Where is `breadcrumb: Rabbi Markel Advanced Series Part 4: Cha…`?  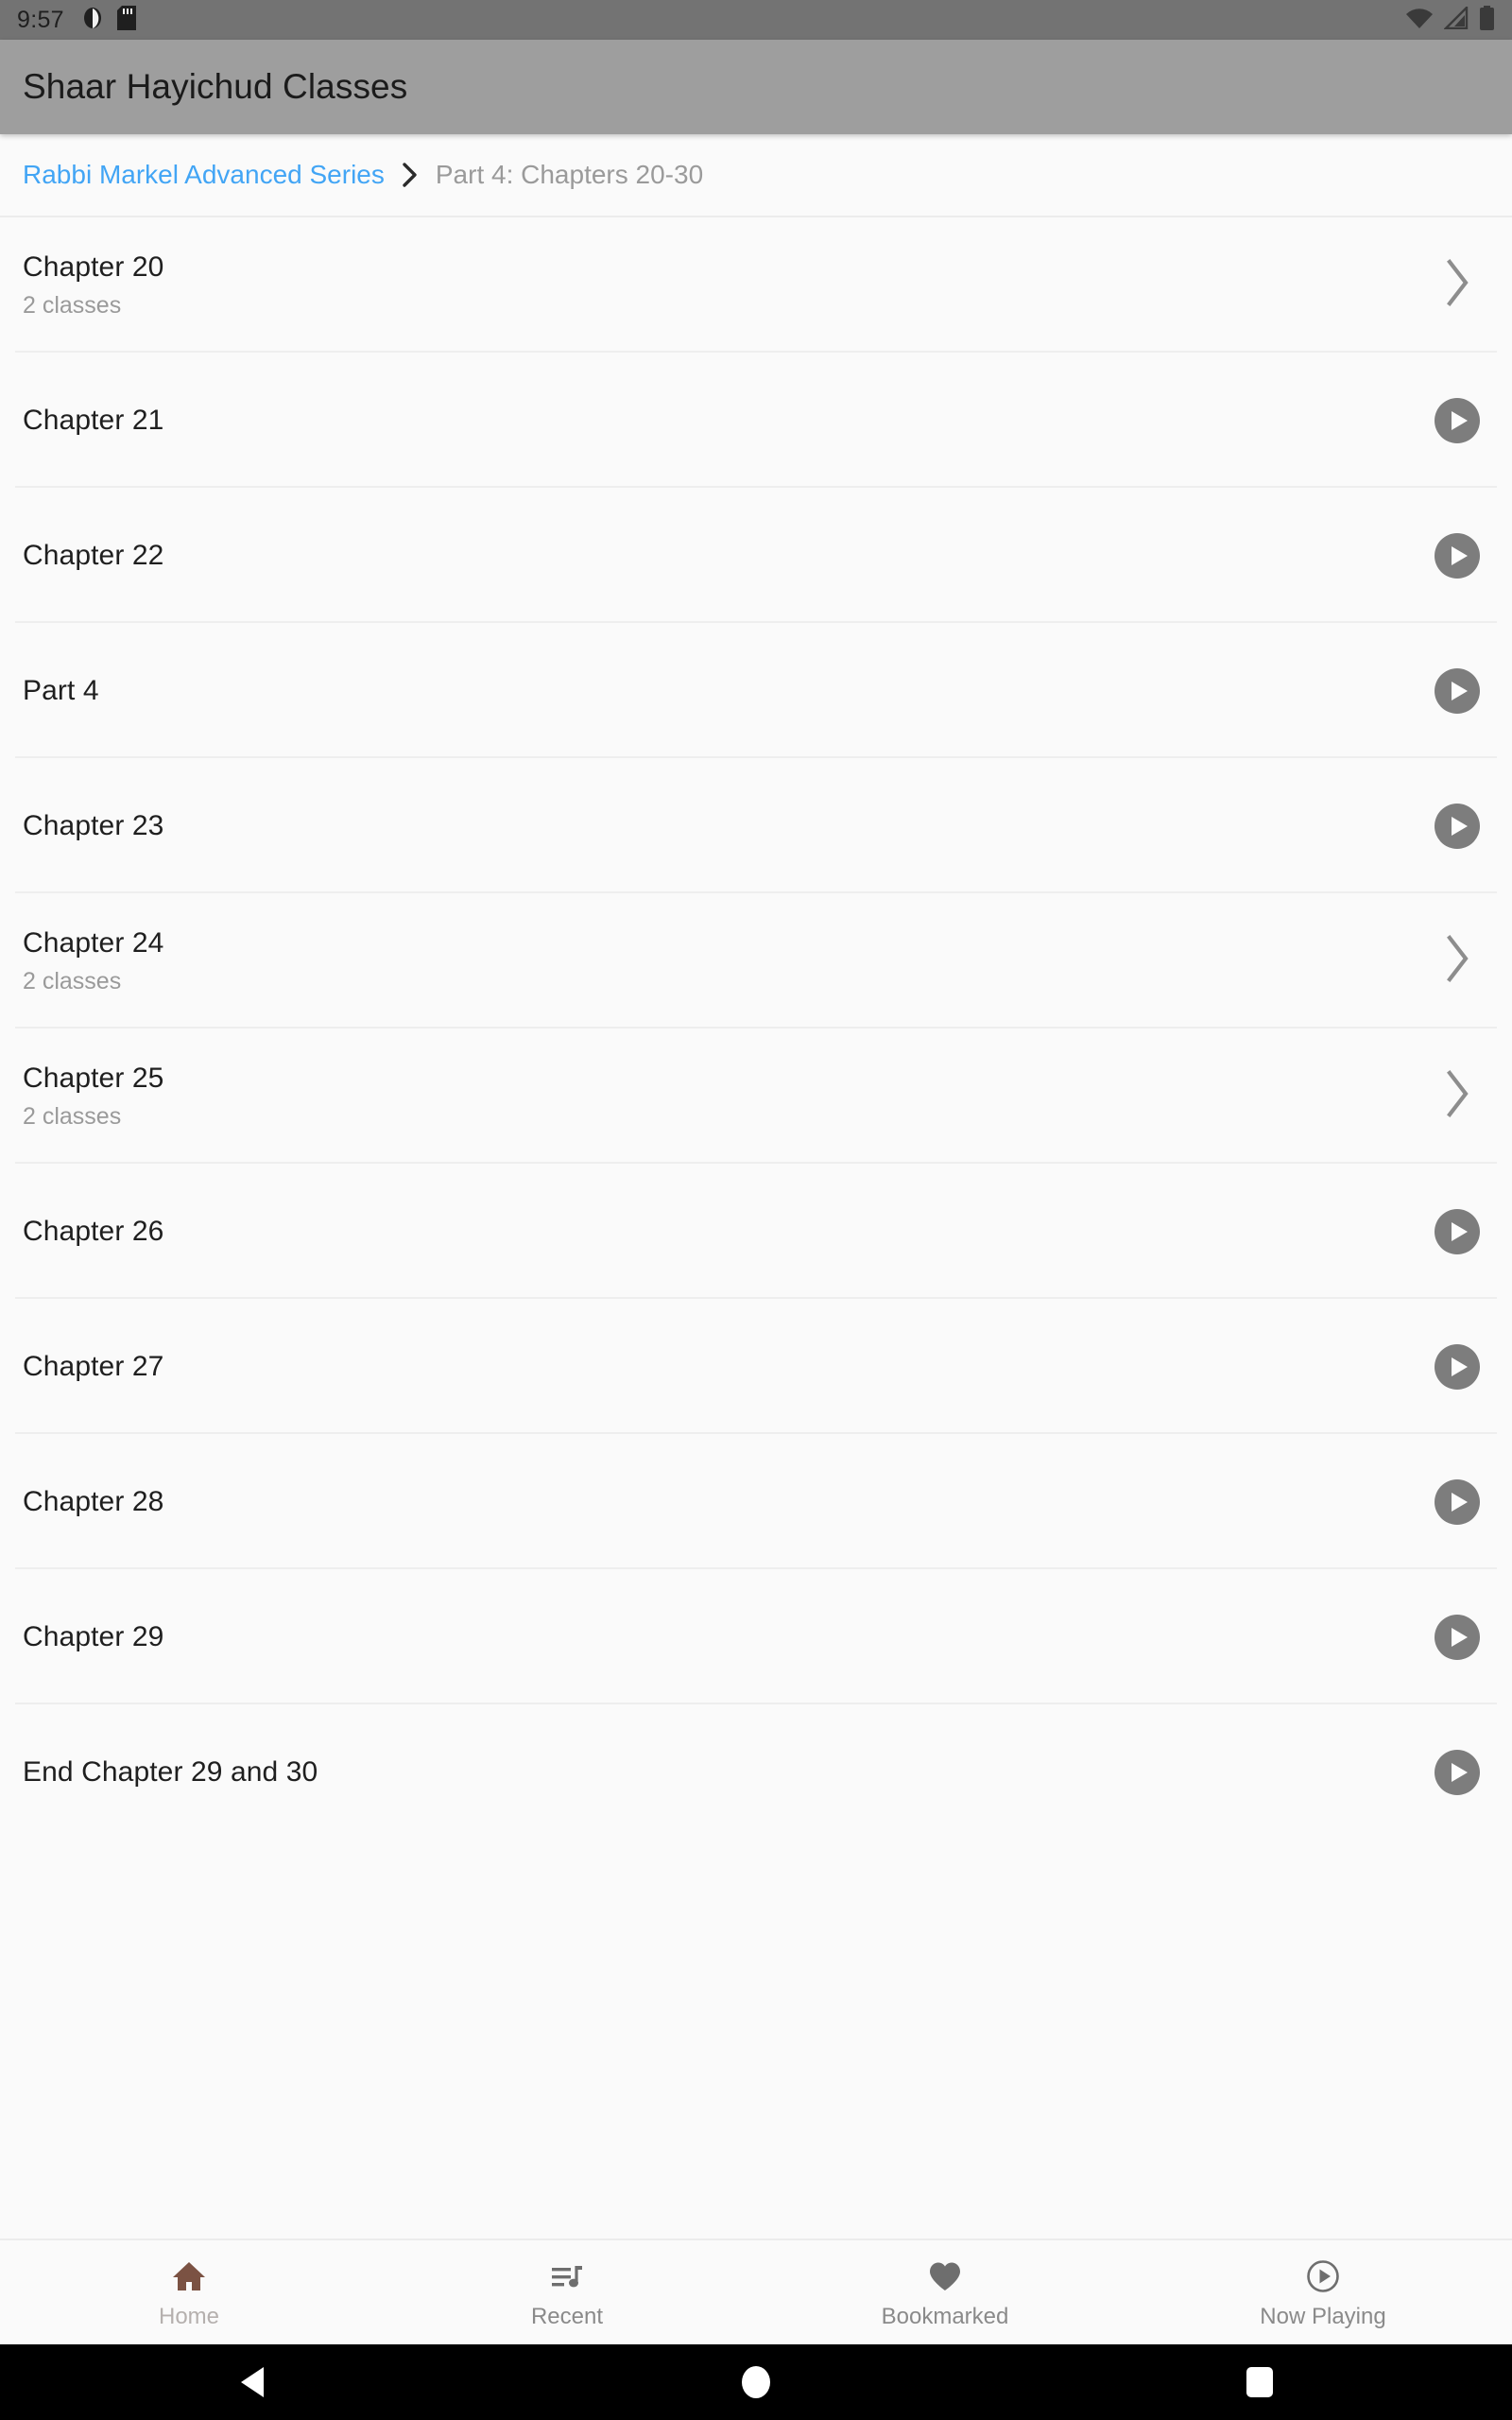 breadcrumb: Rabbi Markel Advanced Series Part 4: Cha… is located at coordinates (756, 175).